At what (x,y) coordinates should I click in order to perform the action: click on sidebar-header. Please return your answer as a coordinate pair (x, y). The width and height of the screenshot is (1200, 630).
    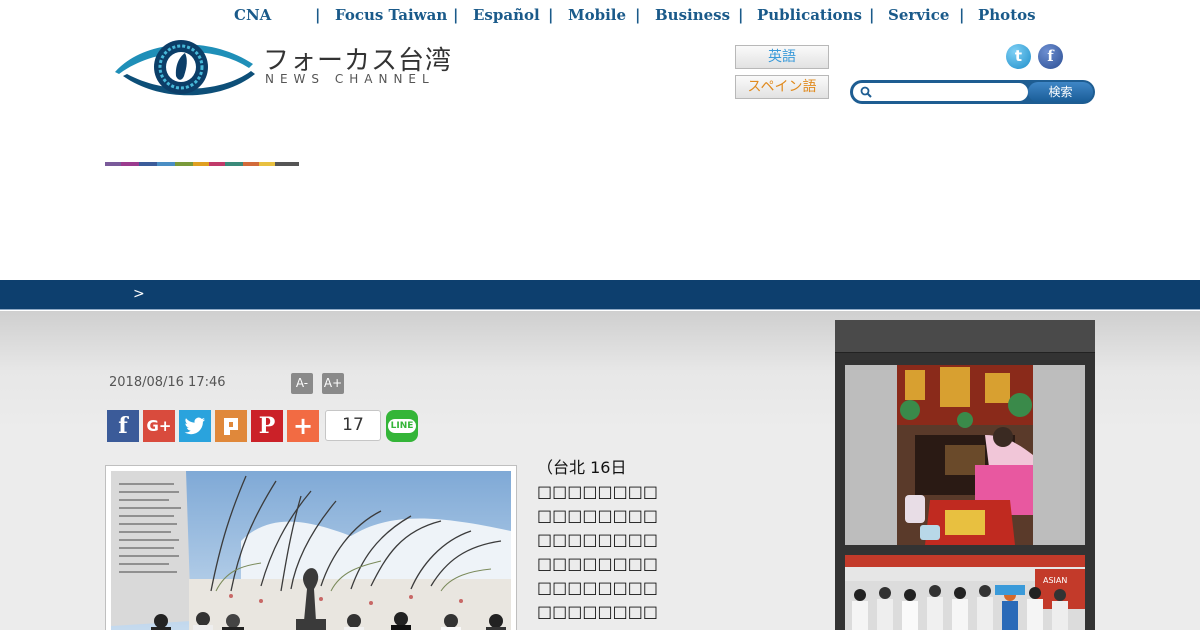
    Looking at the image, I should click on (965, 336).